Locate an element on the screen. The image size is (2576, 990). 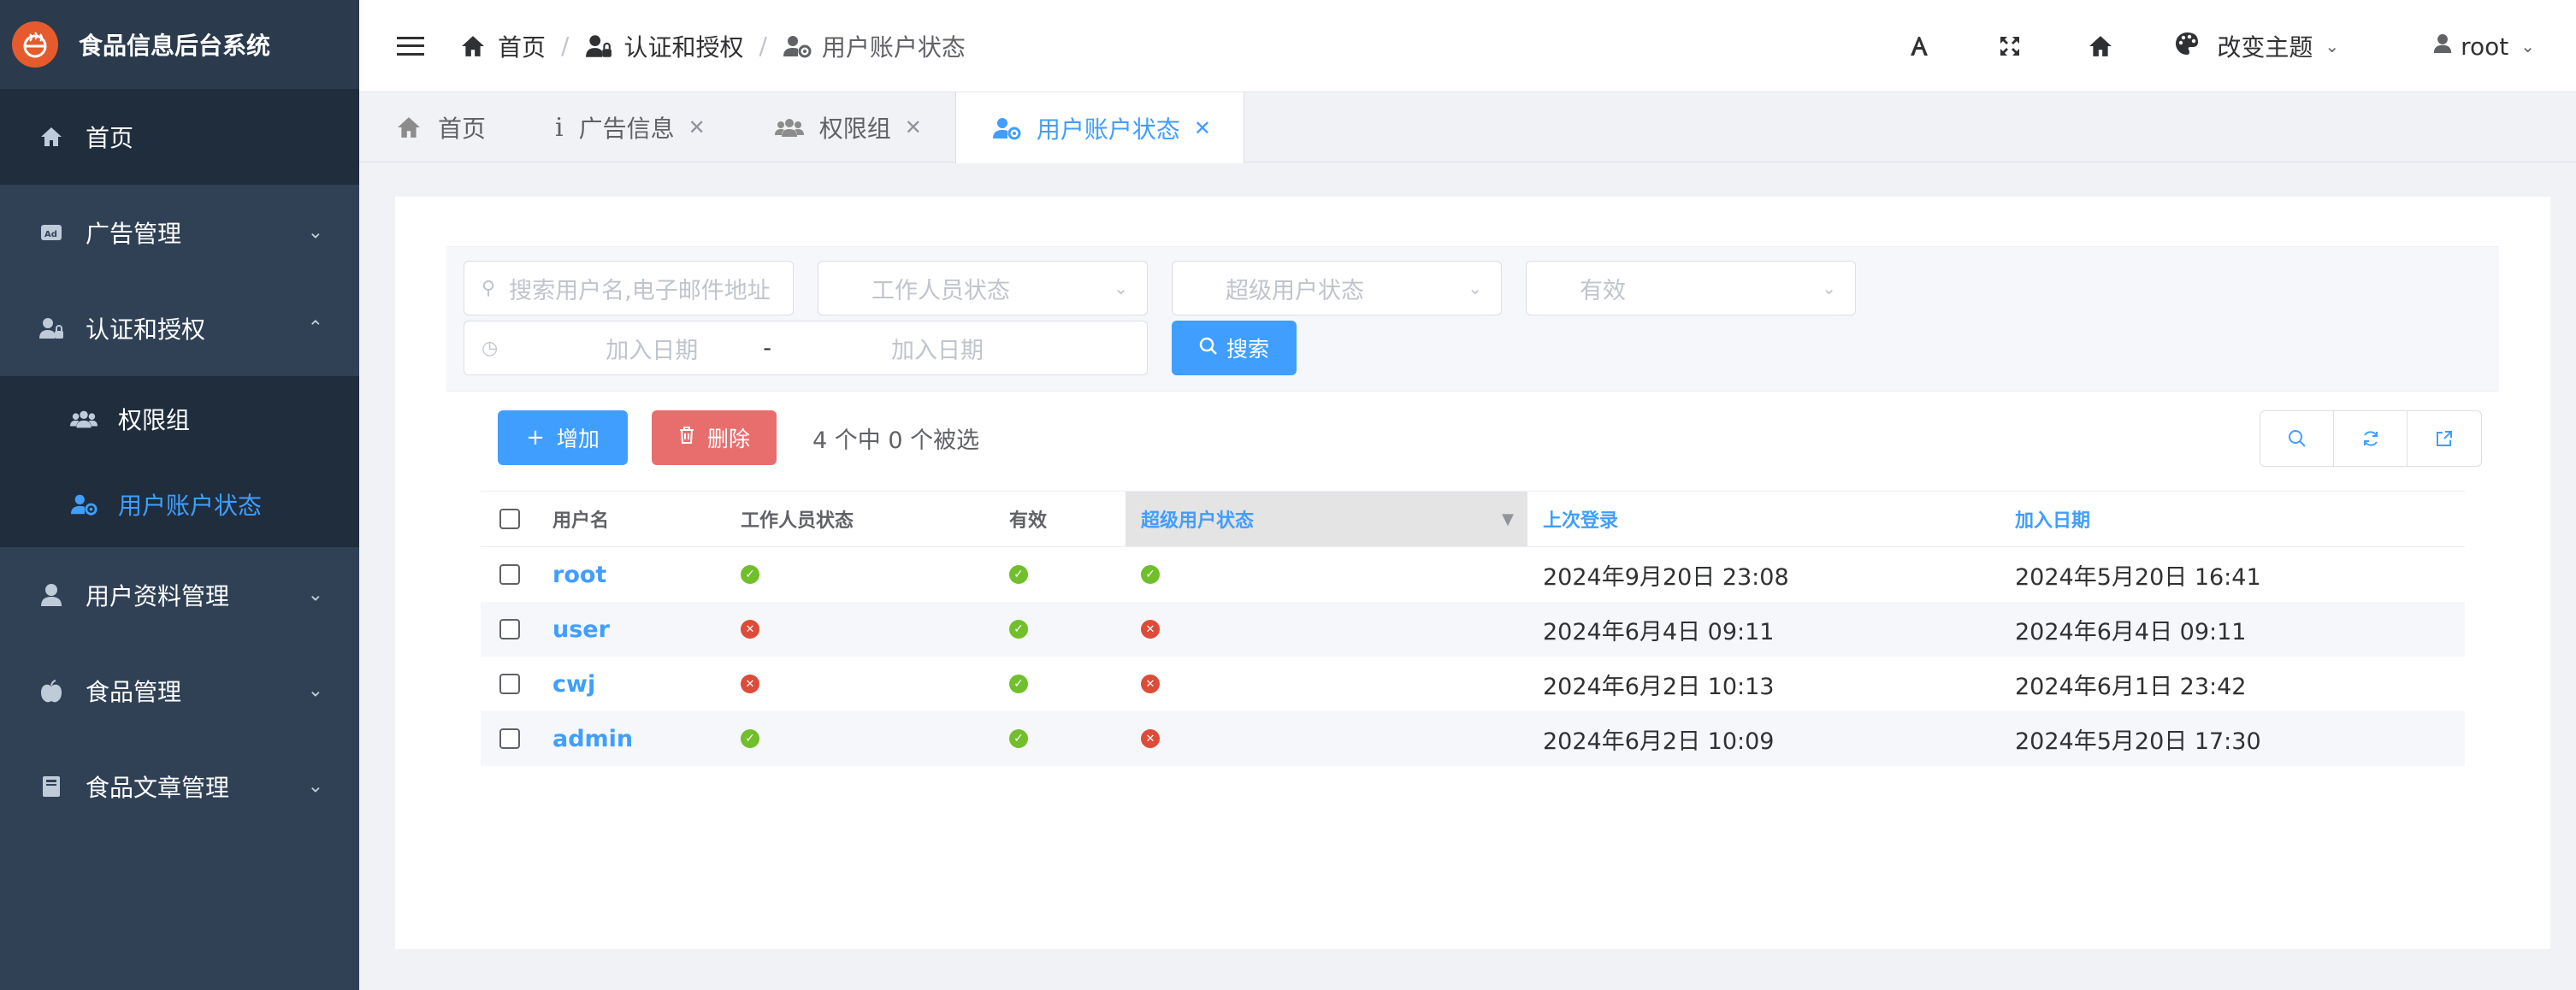
username-cell: root is located at coordinates (631, 574).